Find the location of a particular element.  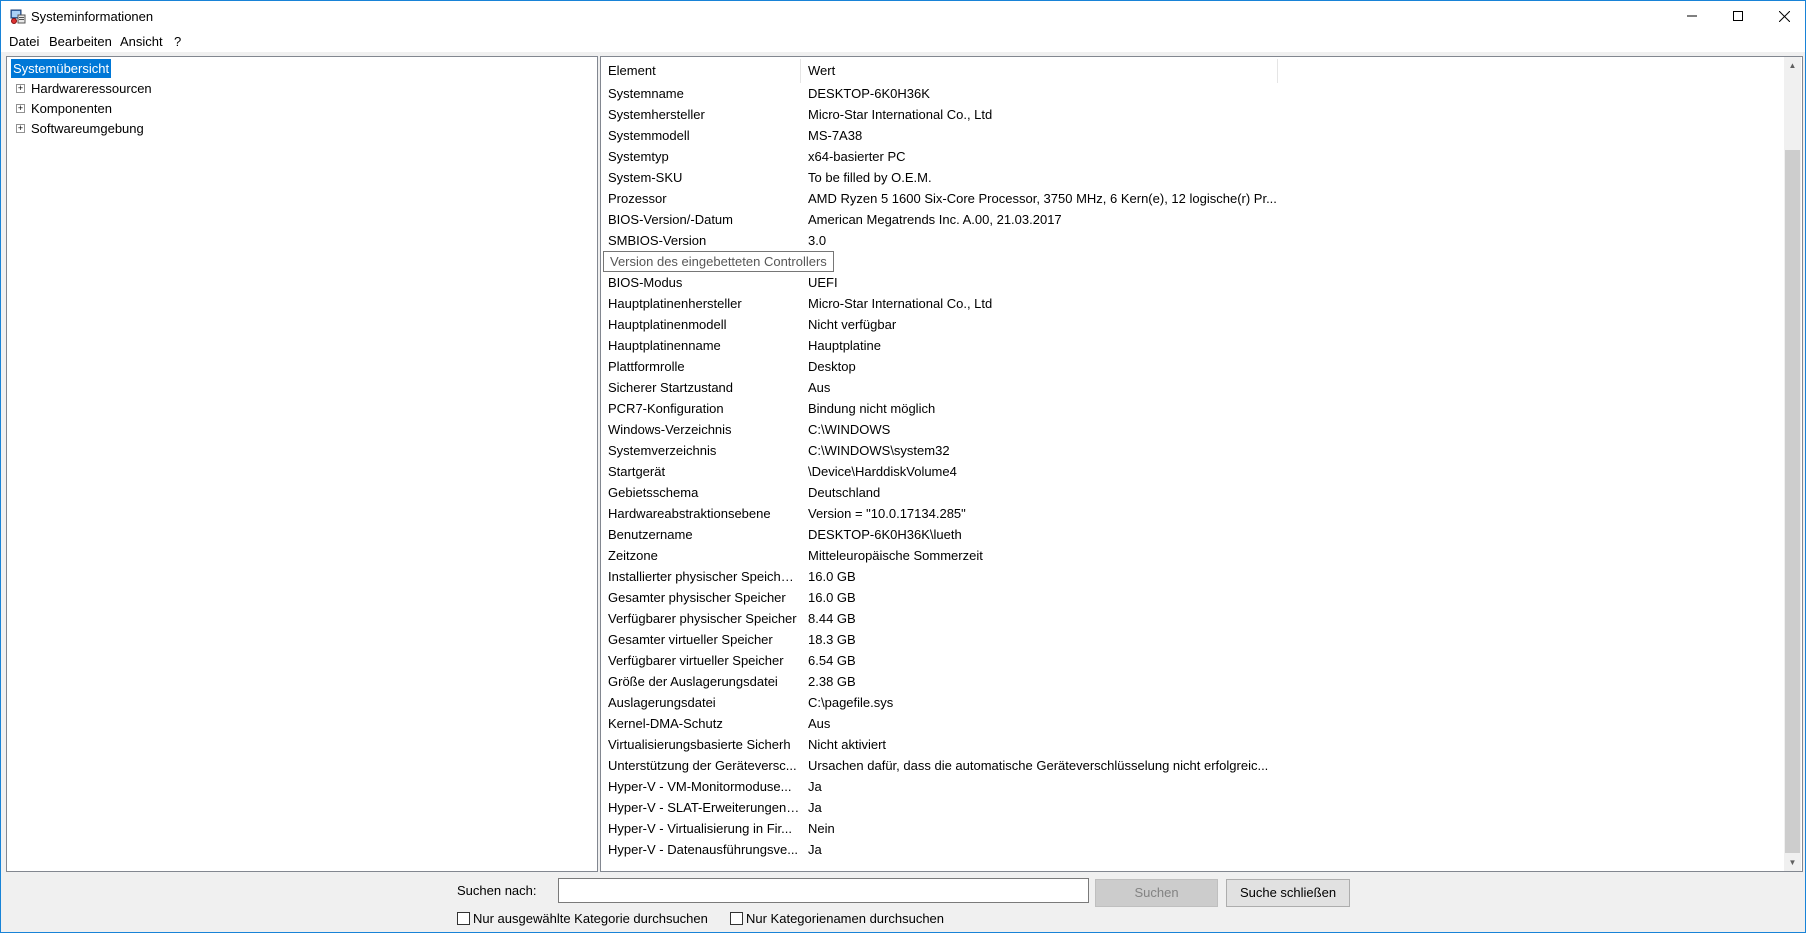

checkbox-selected-category is located at coordinates (463, 918).